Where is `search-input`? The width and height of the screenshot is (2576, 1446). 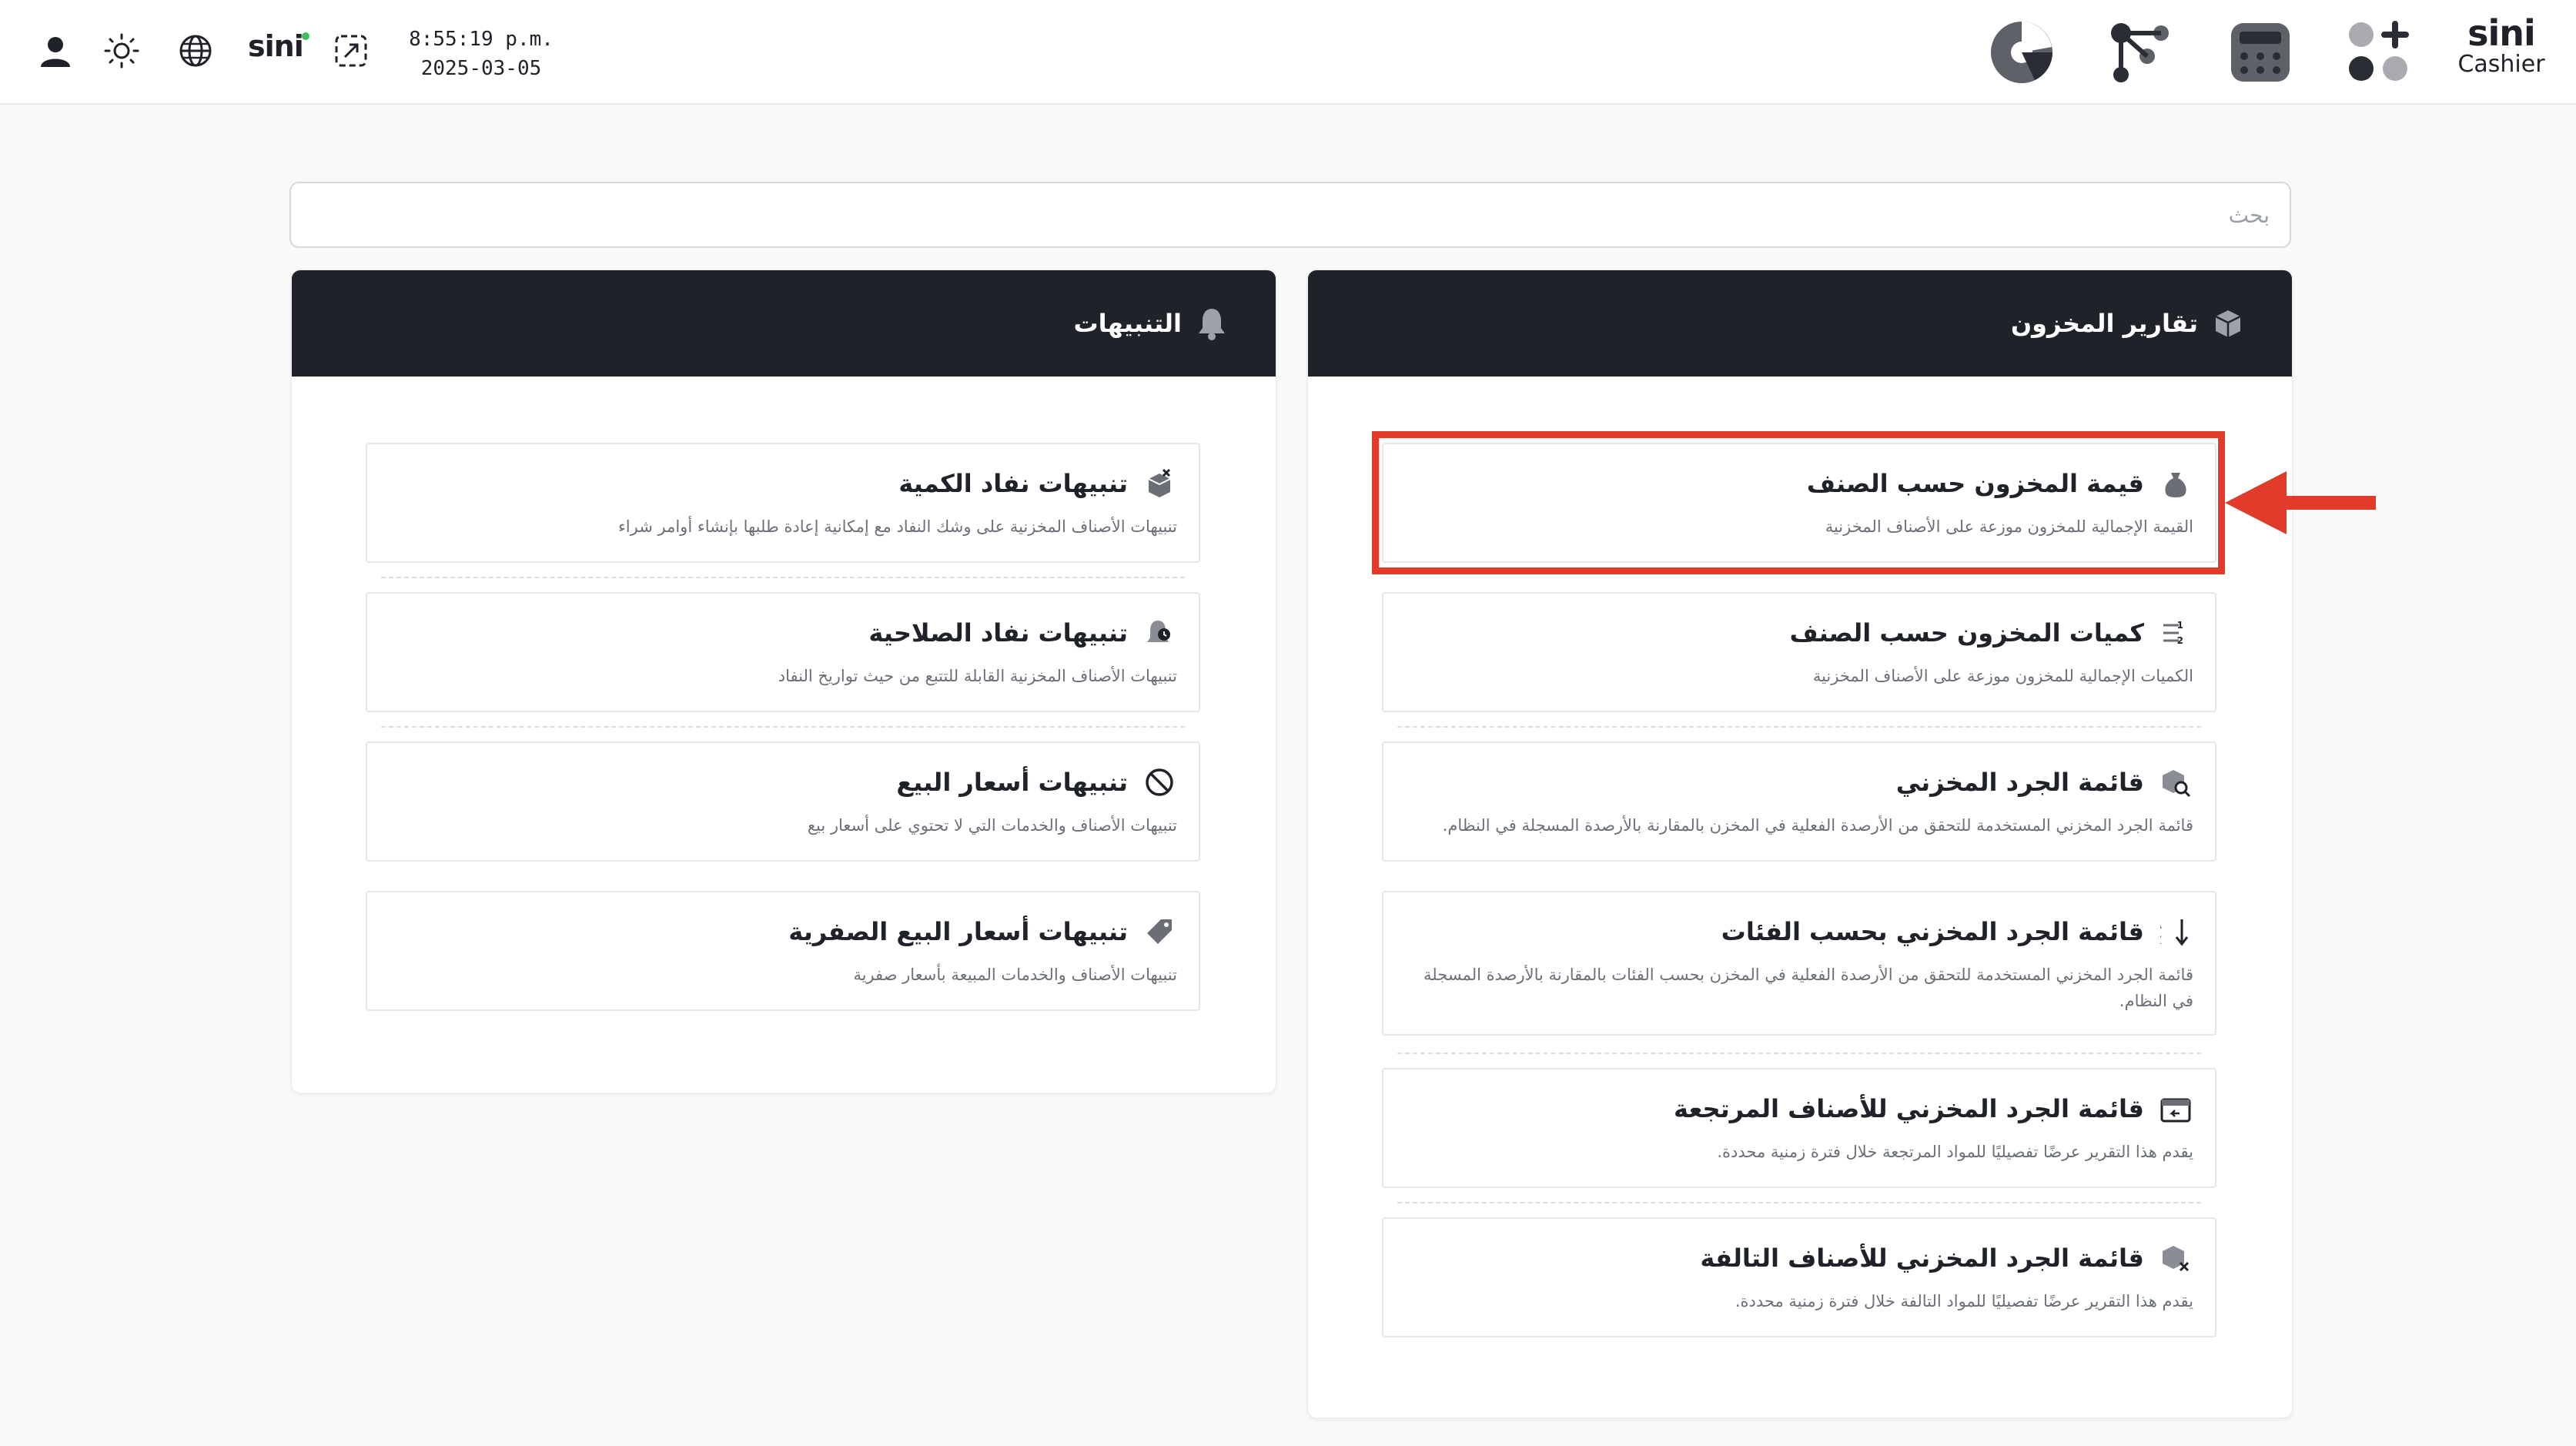
search-input is located at coordinates (1290, 215).